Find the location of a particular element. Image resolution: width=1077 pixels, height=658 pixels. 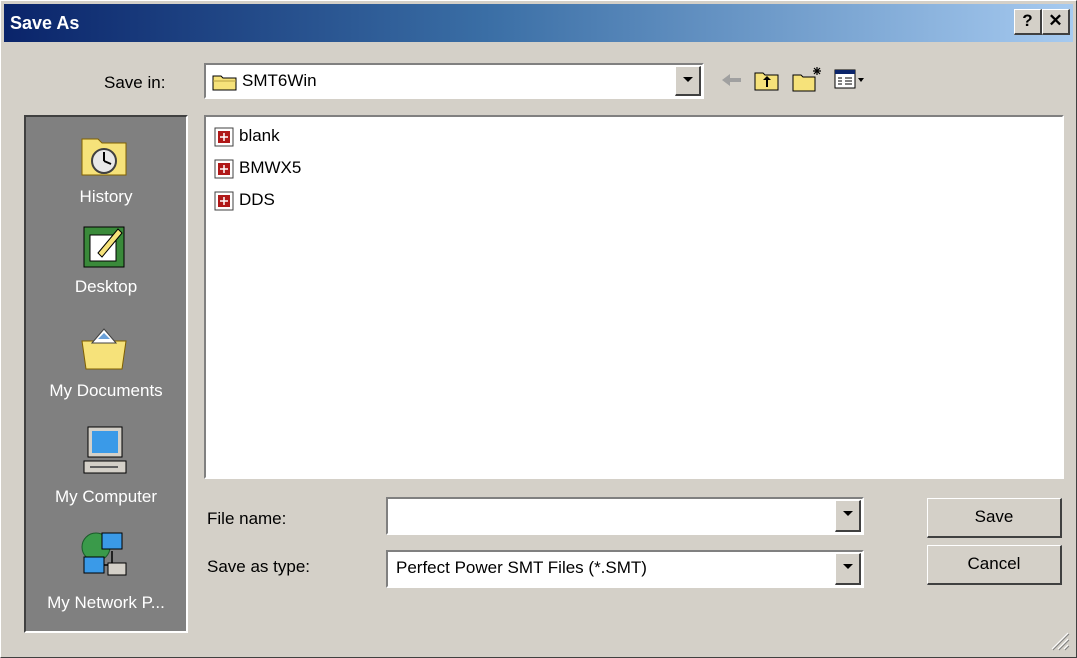

save-button: Save is located at coordinates (994, 518).